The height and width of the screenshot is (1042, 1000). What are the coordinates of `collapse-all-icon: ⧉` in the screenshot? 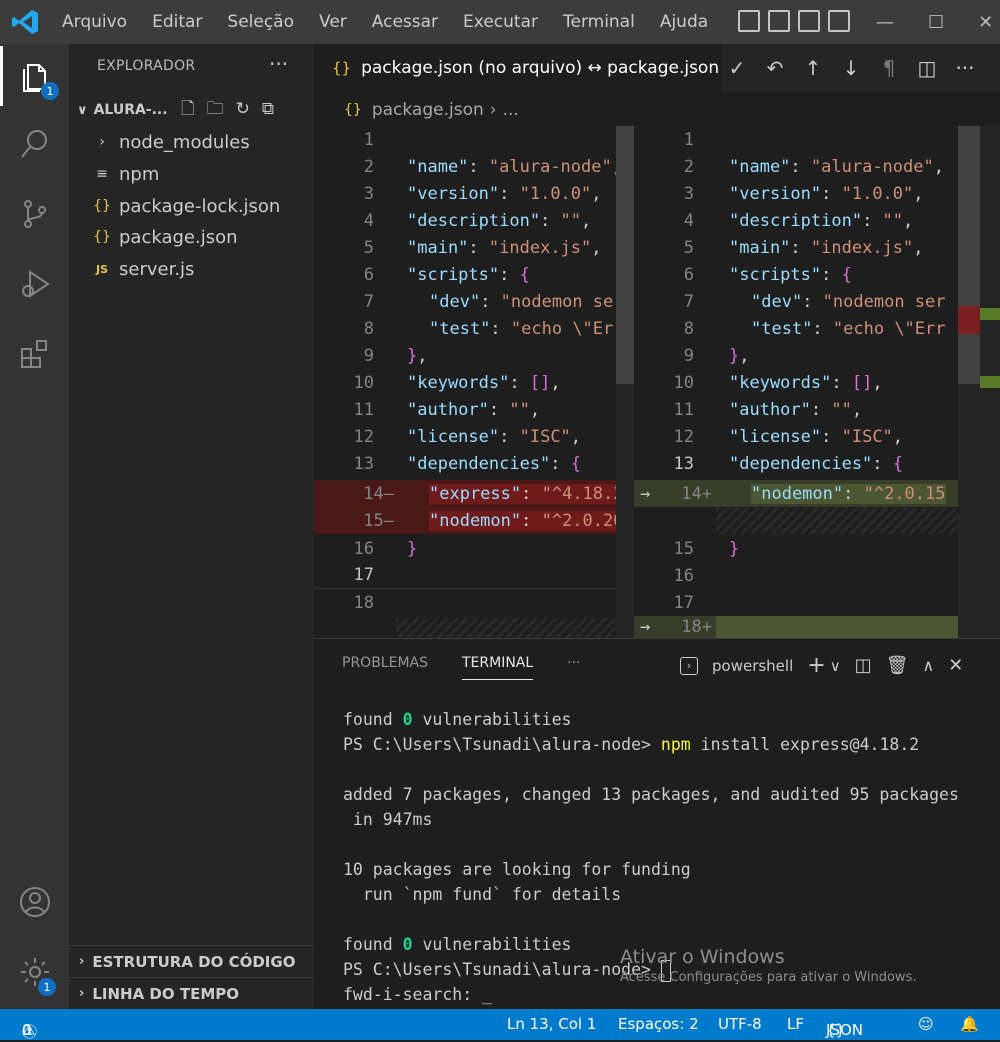 It's located at (274, 109).